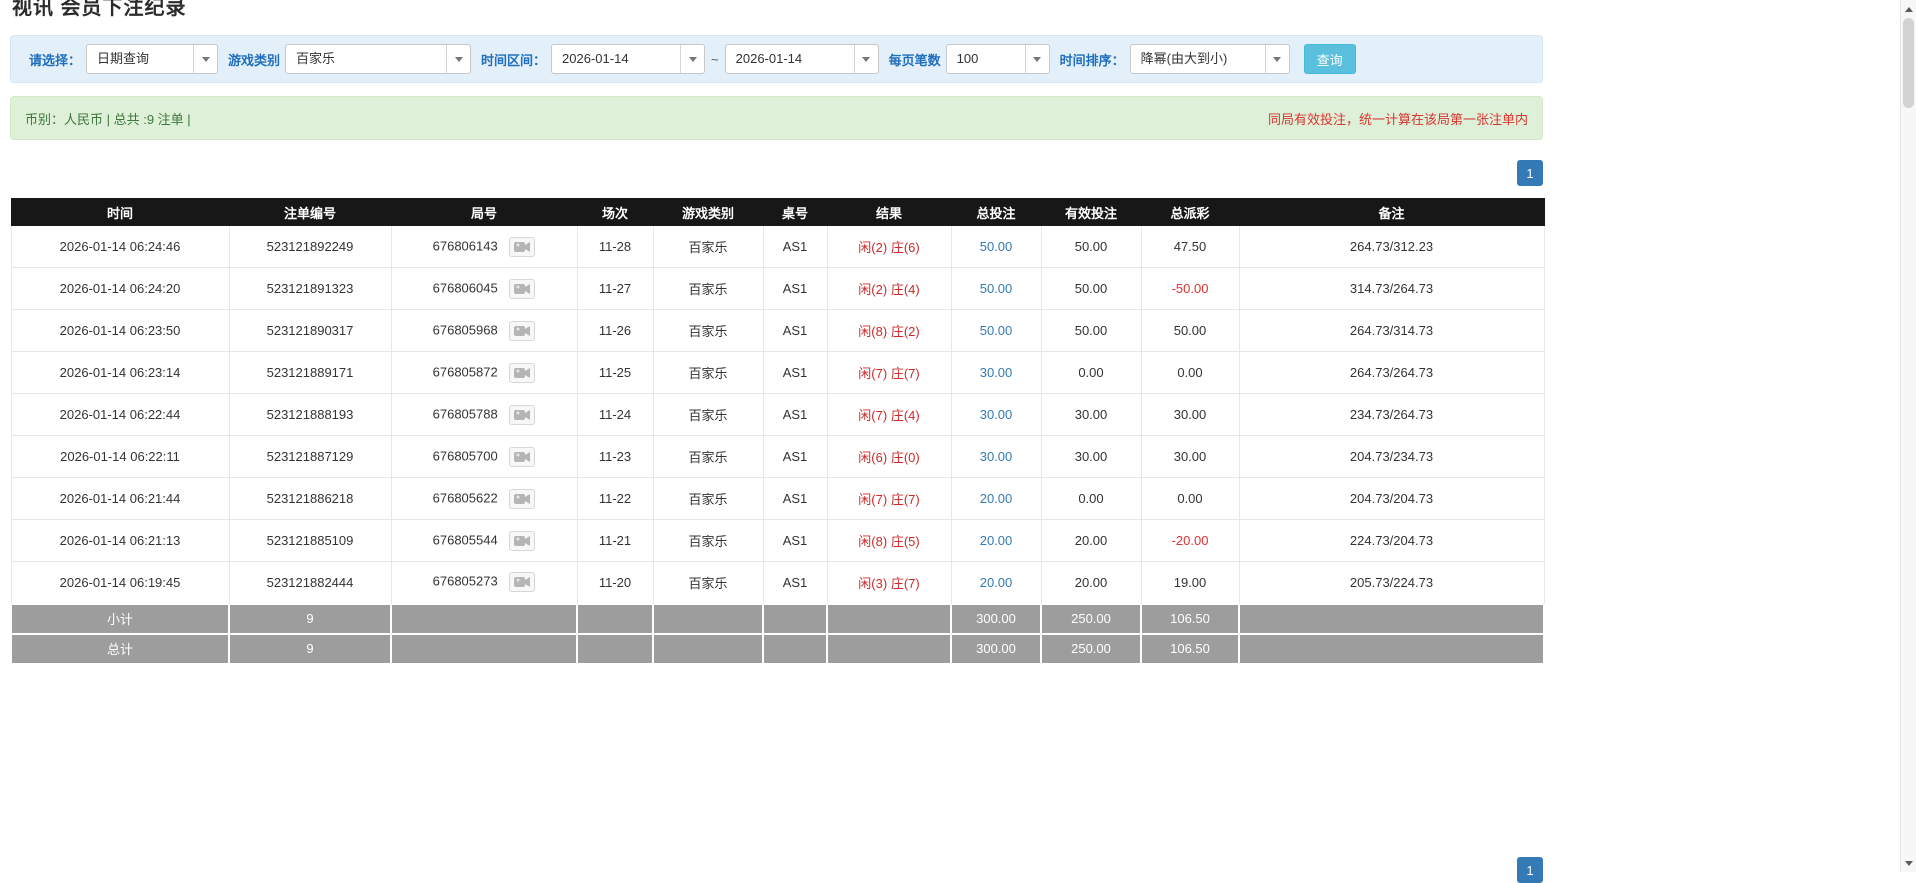 The height and width of the screenshot is (883, 1916). What do you see at coordinates (615, 582) in the screenshot?
I see `session-cell: 11-20` at bounding box center [615, 582].